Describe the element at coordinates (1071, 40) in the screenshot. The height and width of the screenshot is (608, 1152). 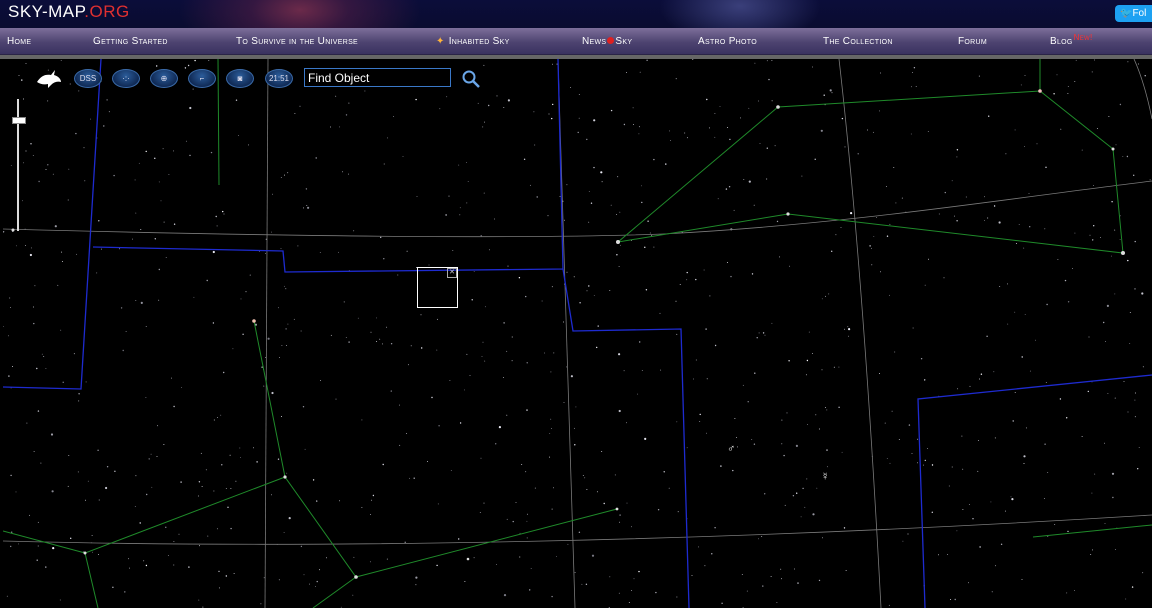
I see `nav-blog: BlogNew!` at that location.